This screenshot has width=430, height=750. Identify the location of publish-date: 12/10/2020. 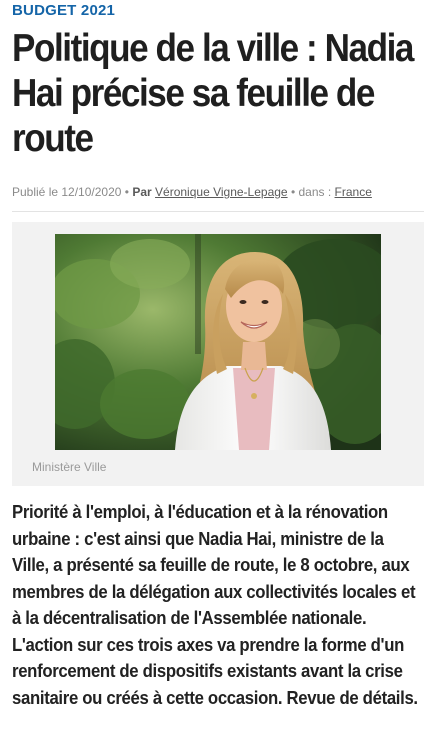
(91, 192).